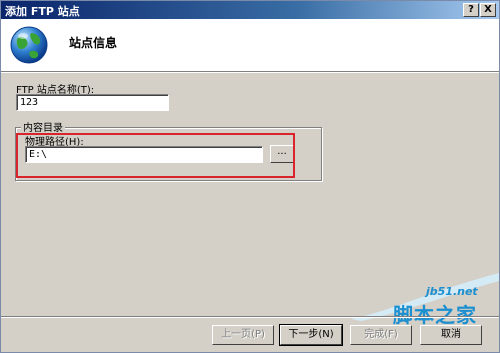 The image size is (500, 353). What do you see at coordinates (250, 72) in the screenshot?
I see `header-divider` at bounding box center [250, 72].